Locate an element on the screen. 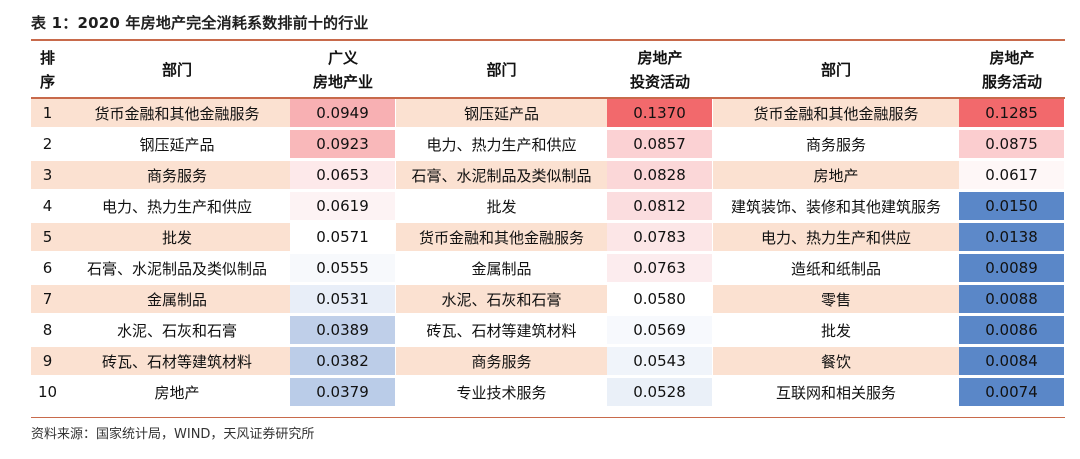 The height and width of the screenshot is (459, 1080). rank-cell: 5 is located at coordinates (47, 238).